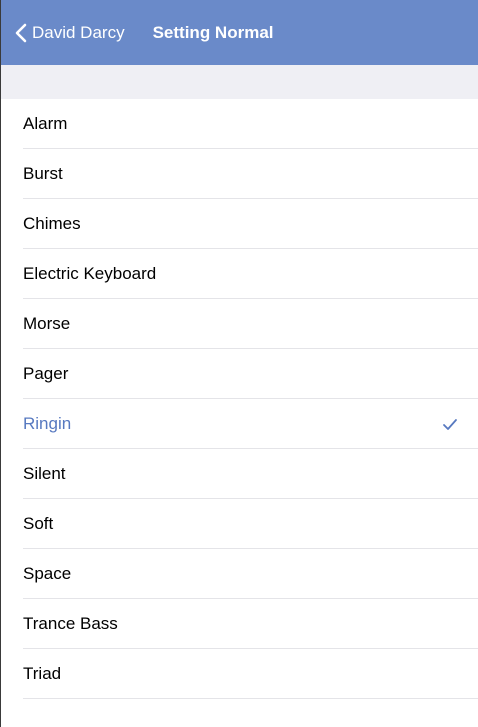 This screenshot has width=478, height=727. I want to click on ringtone-label: Space, so click(47, 573).